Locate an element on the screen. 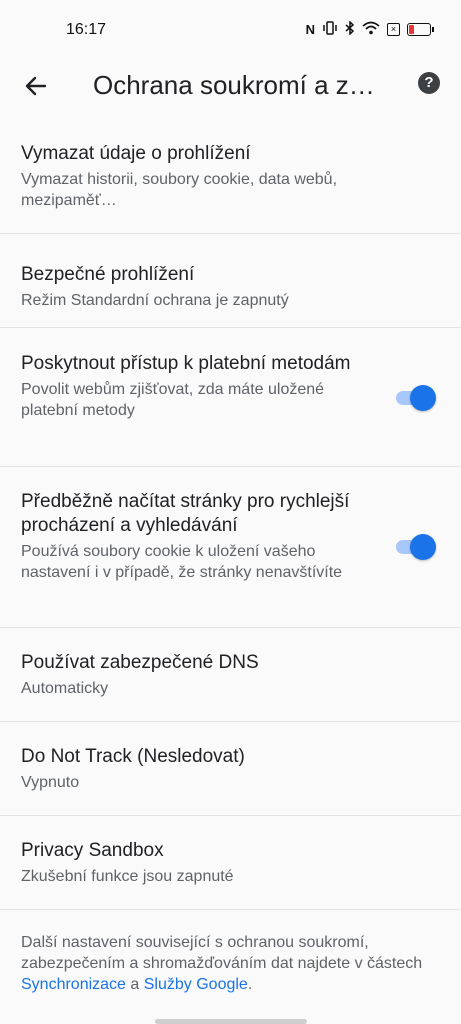 This screenshot has height=1024, width=461. footer-text-end: . is located at coordinates (250, 984).